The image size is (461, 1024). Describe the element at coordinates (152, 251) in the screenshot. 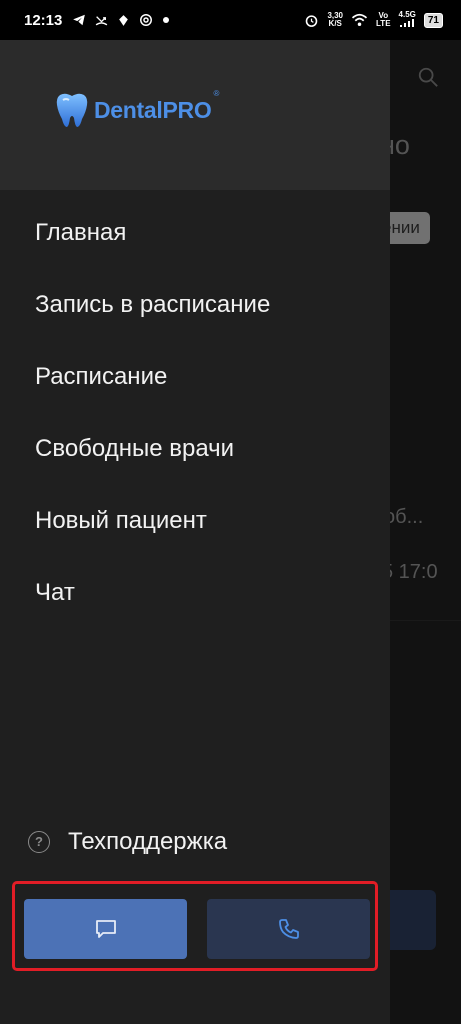

I see `menu-item-home: Главная` at that location.